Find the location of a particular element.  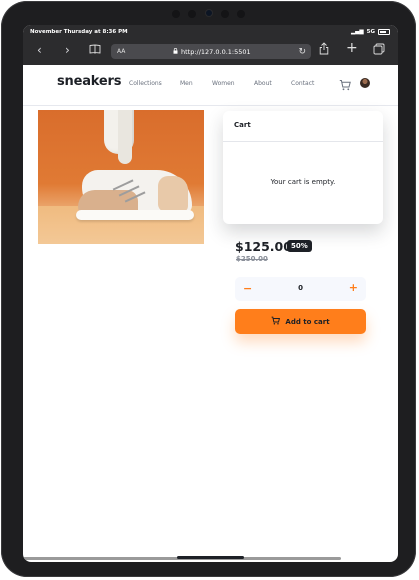

home-indicator is located at coordinates (210, 557).